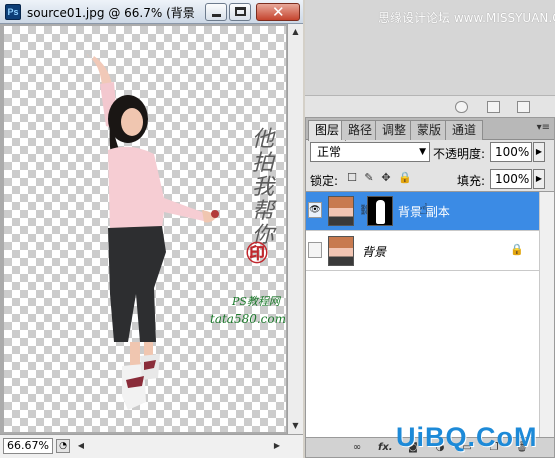 The height and width of the screenshot is (458, 555). Describe the element at coordinates (405, 178) in the screenshot. I see `lock-all-icon: 🔒` at that location.